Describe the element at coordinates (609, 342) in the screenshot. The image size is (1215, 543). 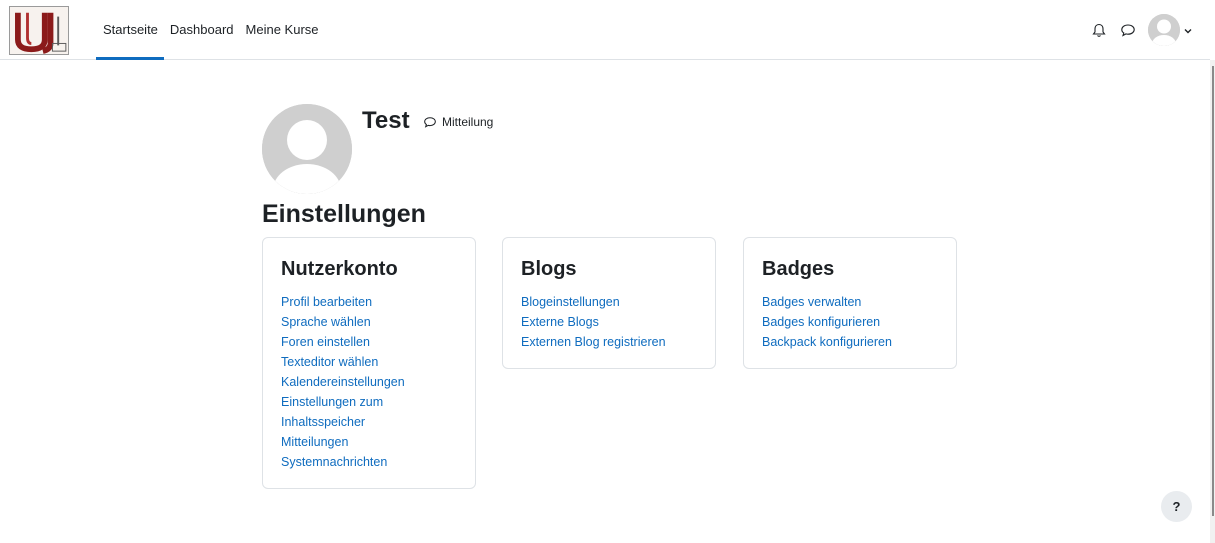
I see `link-externen-blog-registrieren: Externen Blog registrieren` at that location.